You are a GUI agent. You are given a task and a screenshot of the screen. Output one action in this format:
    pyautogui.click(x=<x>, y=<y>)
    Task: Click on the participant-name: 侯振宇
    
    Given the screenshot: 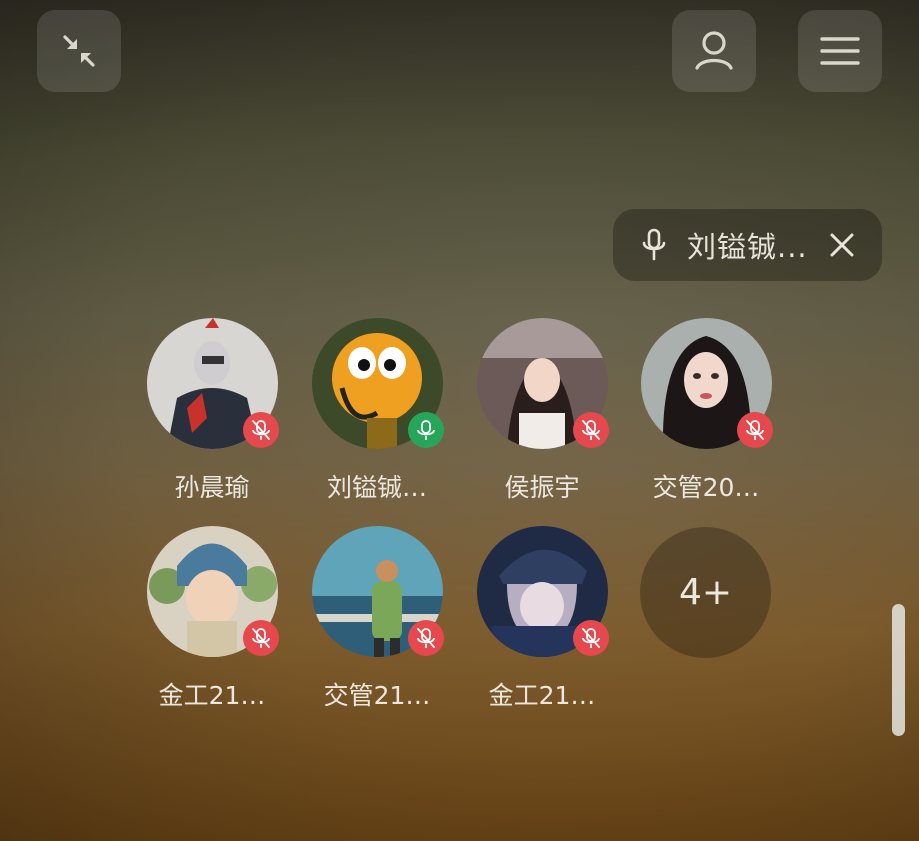 What is the action you would take?
    pyautogui.click(x=542, y=487)
    